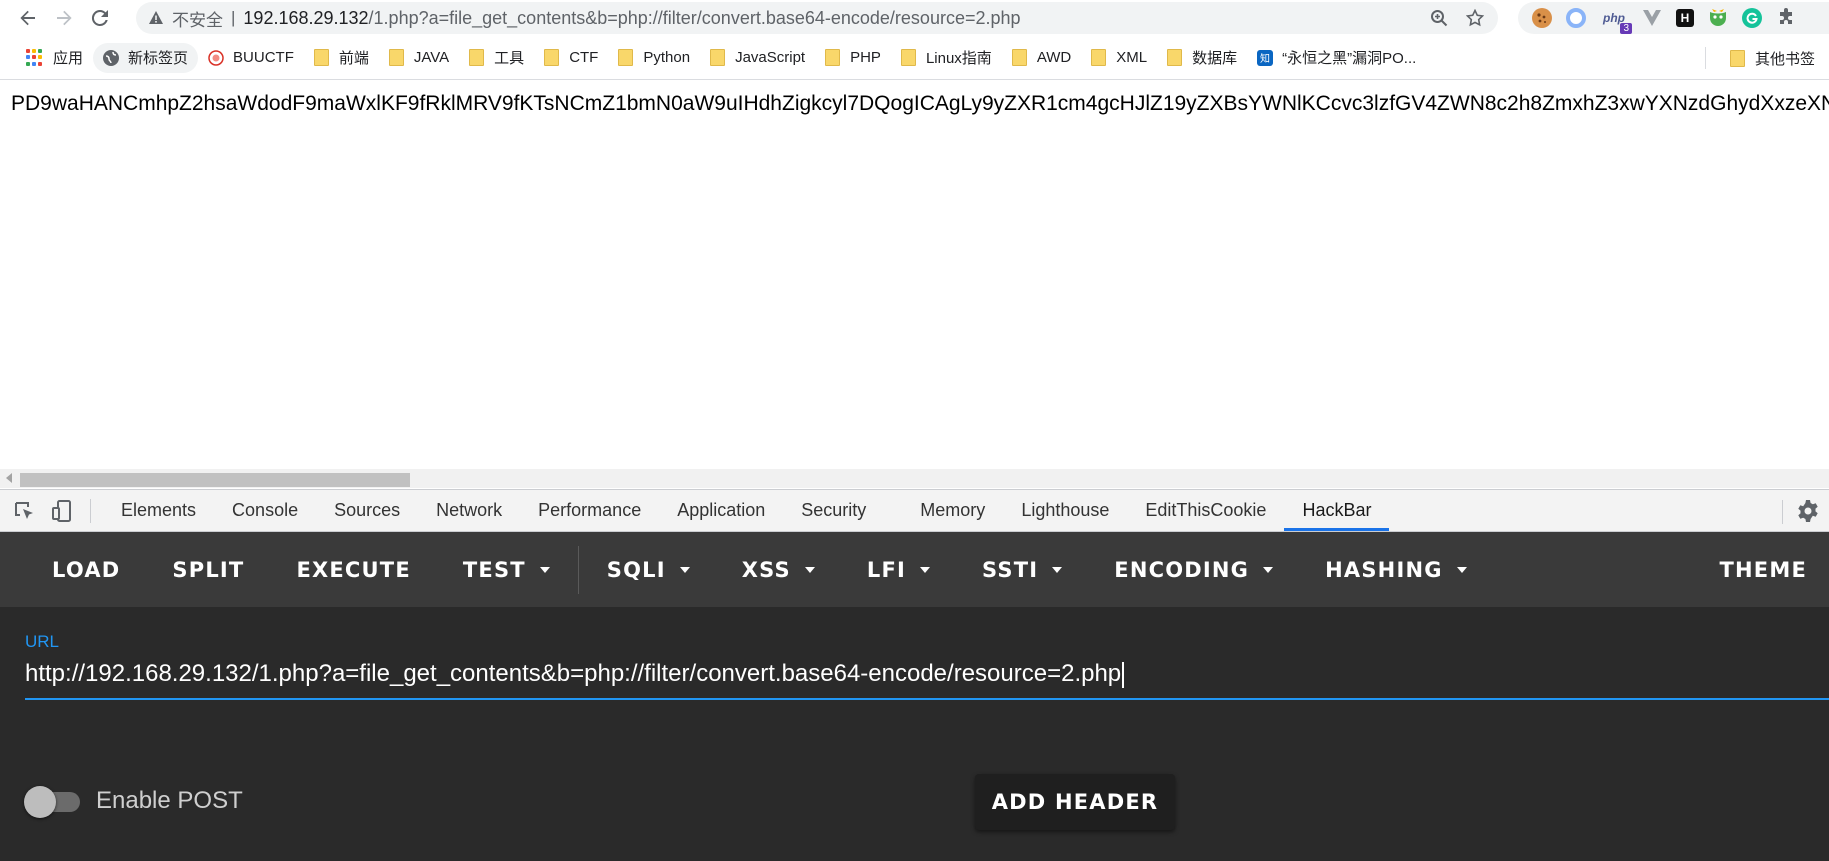 This screenshot has width=1829, height=861. I want to click on bookmark-folder-tools: 工具, so click(496, 58).